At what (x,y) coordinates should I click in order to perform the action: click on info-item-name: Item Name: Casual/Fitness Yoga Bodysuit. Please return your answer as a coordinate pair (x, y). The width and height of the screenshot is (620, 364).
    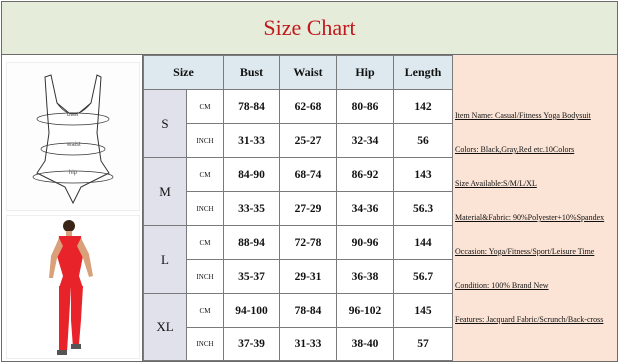
    Looking at the image, I should click on (523, 115).